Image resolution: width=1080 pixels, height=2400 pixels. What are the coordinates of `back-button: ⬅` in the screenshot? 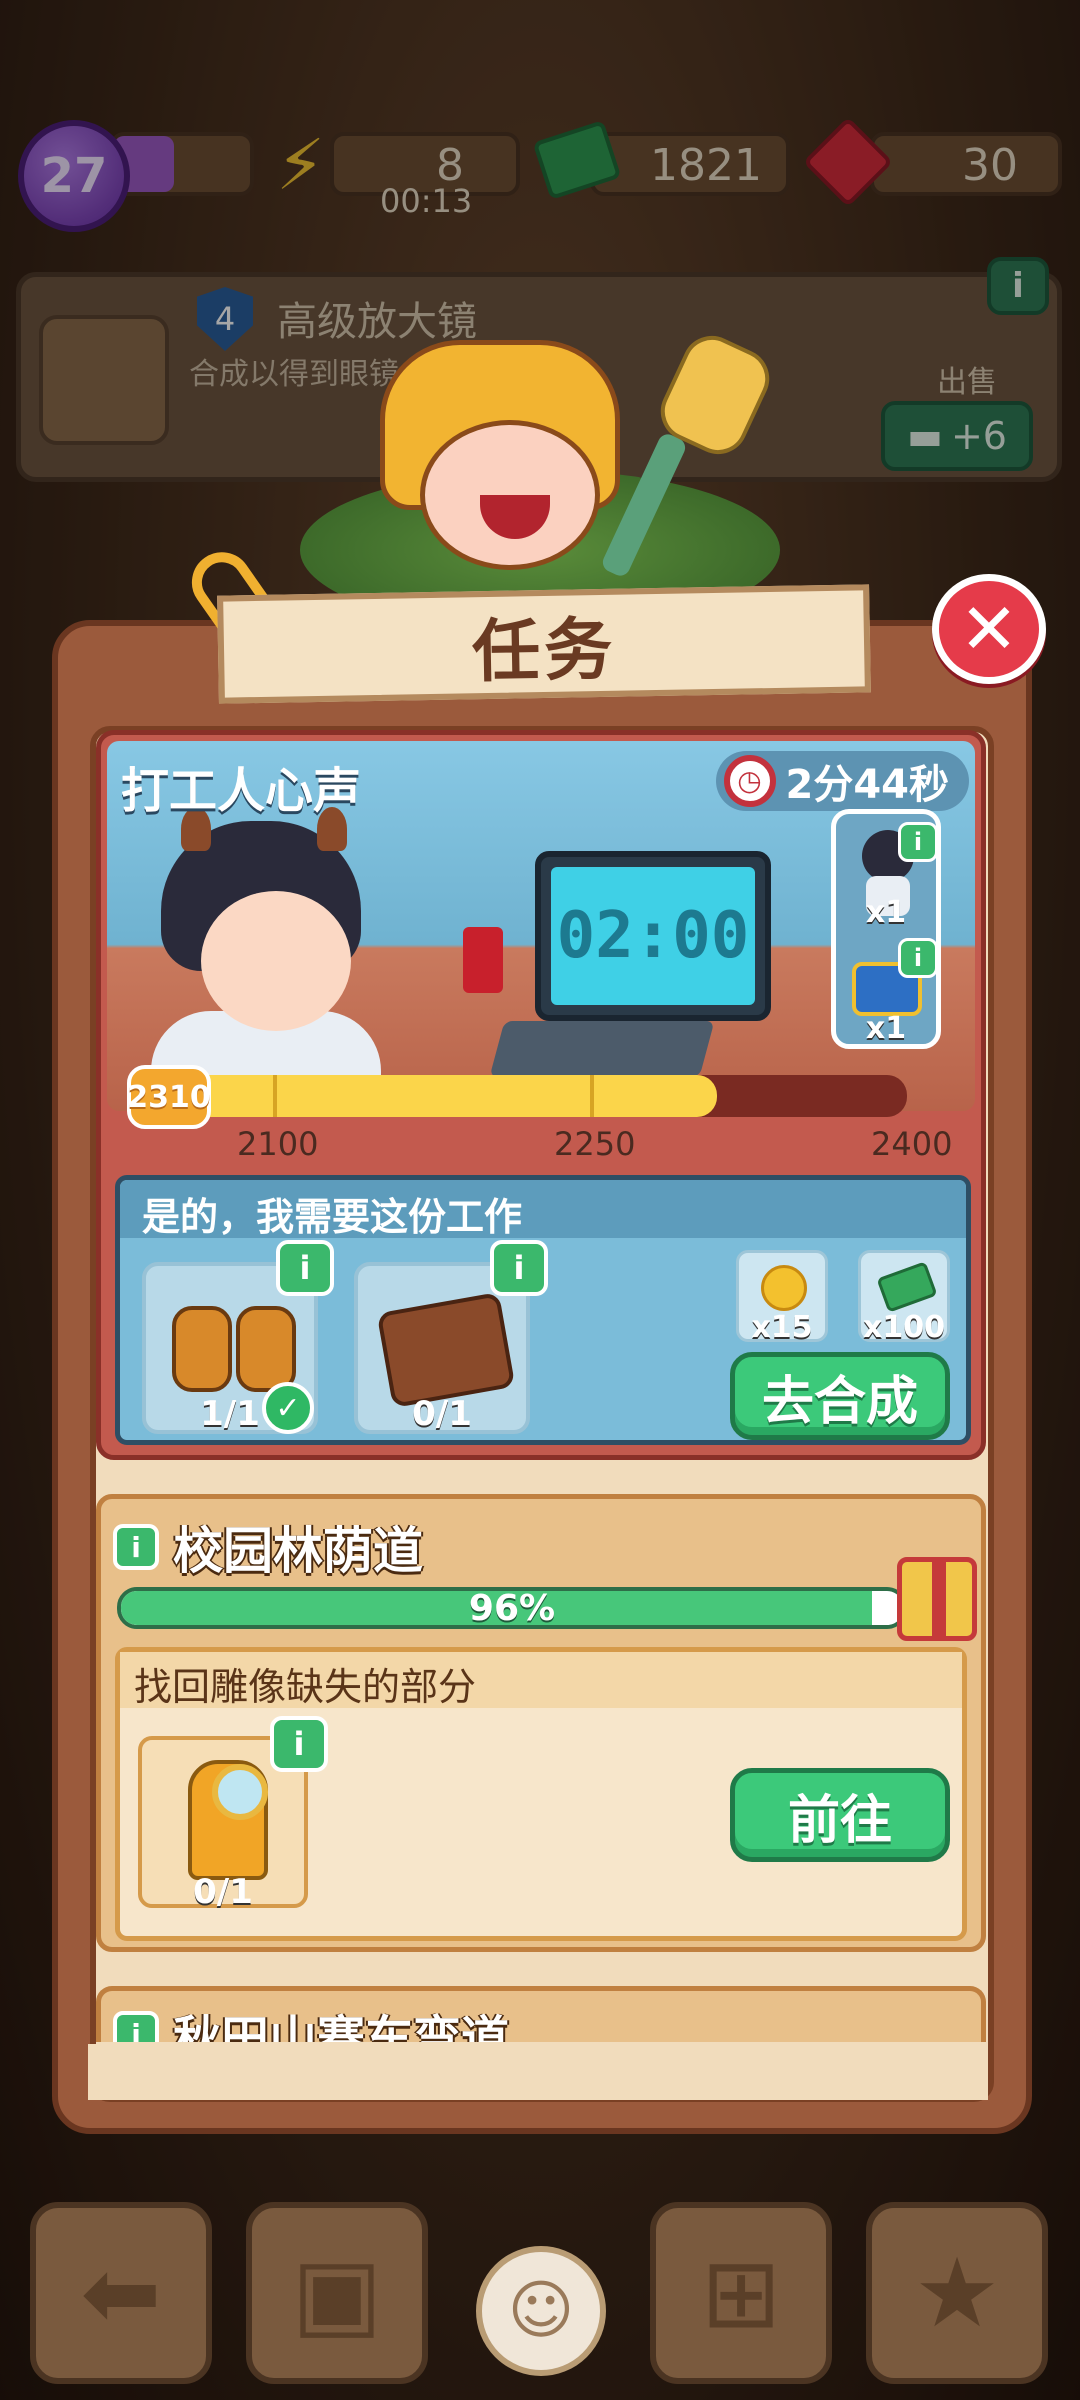 It's located at (121, 2293).